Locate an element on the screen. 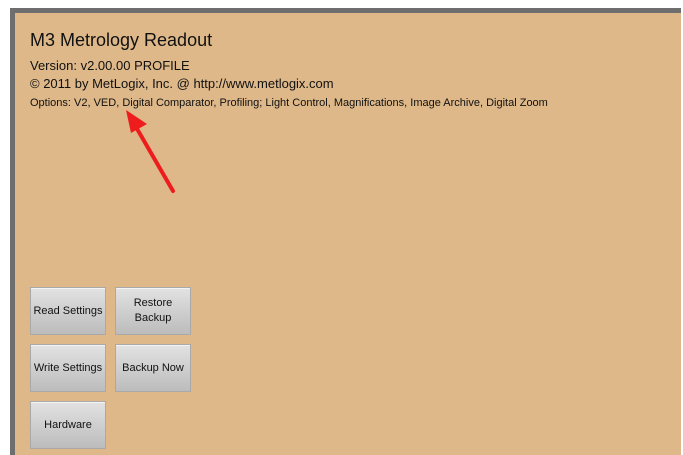  backup-now-button: Backup Now is located at coordinates (153, 368).